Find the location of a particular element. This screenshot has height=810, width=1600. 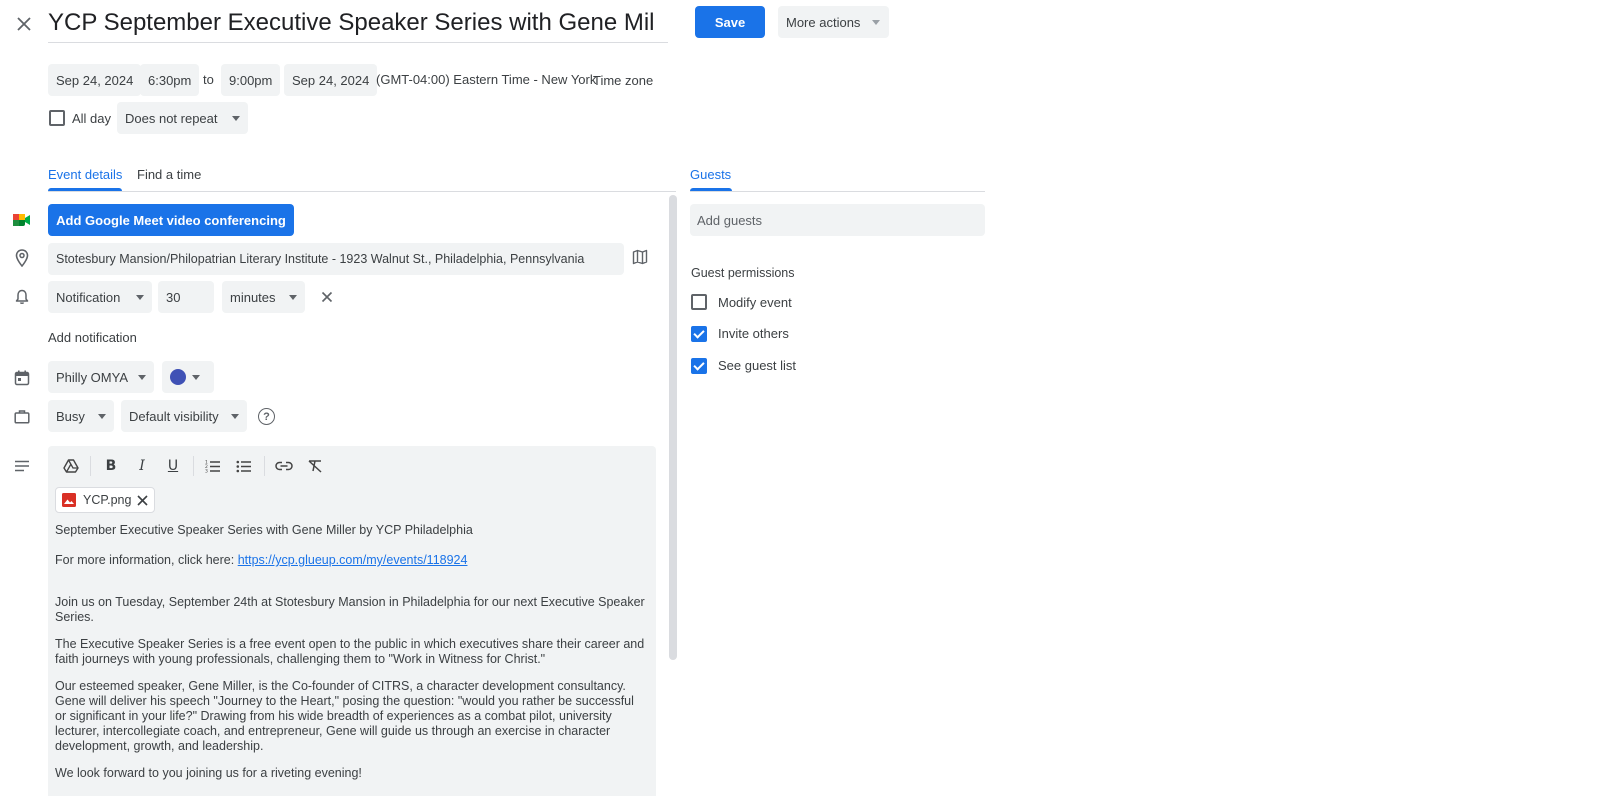

map-icon is located at coordinates (640, 257).